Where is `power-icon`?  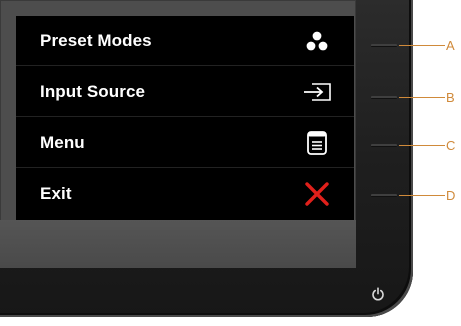
power-icon is located at coordinates (378, 296).